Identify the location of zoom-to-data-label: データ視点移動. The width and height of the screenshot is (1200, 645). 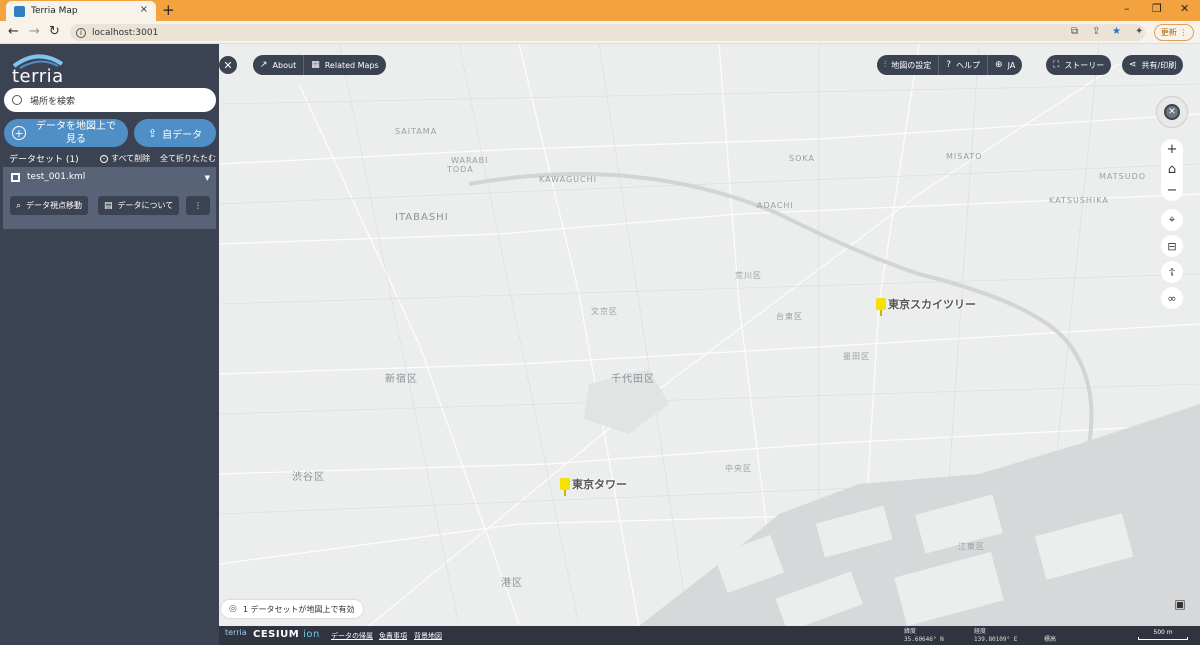
(54, 205).